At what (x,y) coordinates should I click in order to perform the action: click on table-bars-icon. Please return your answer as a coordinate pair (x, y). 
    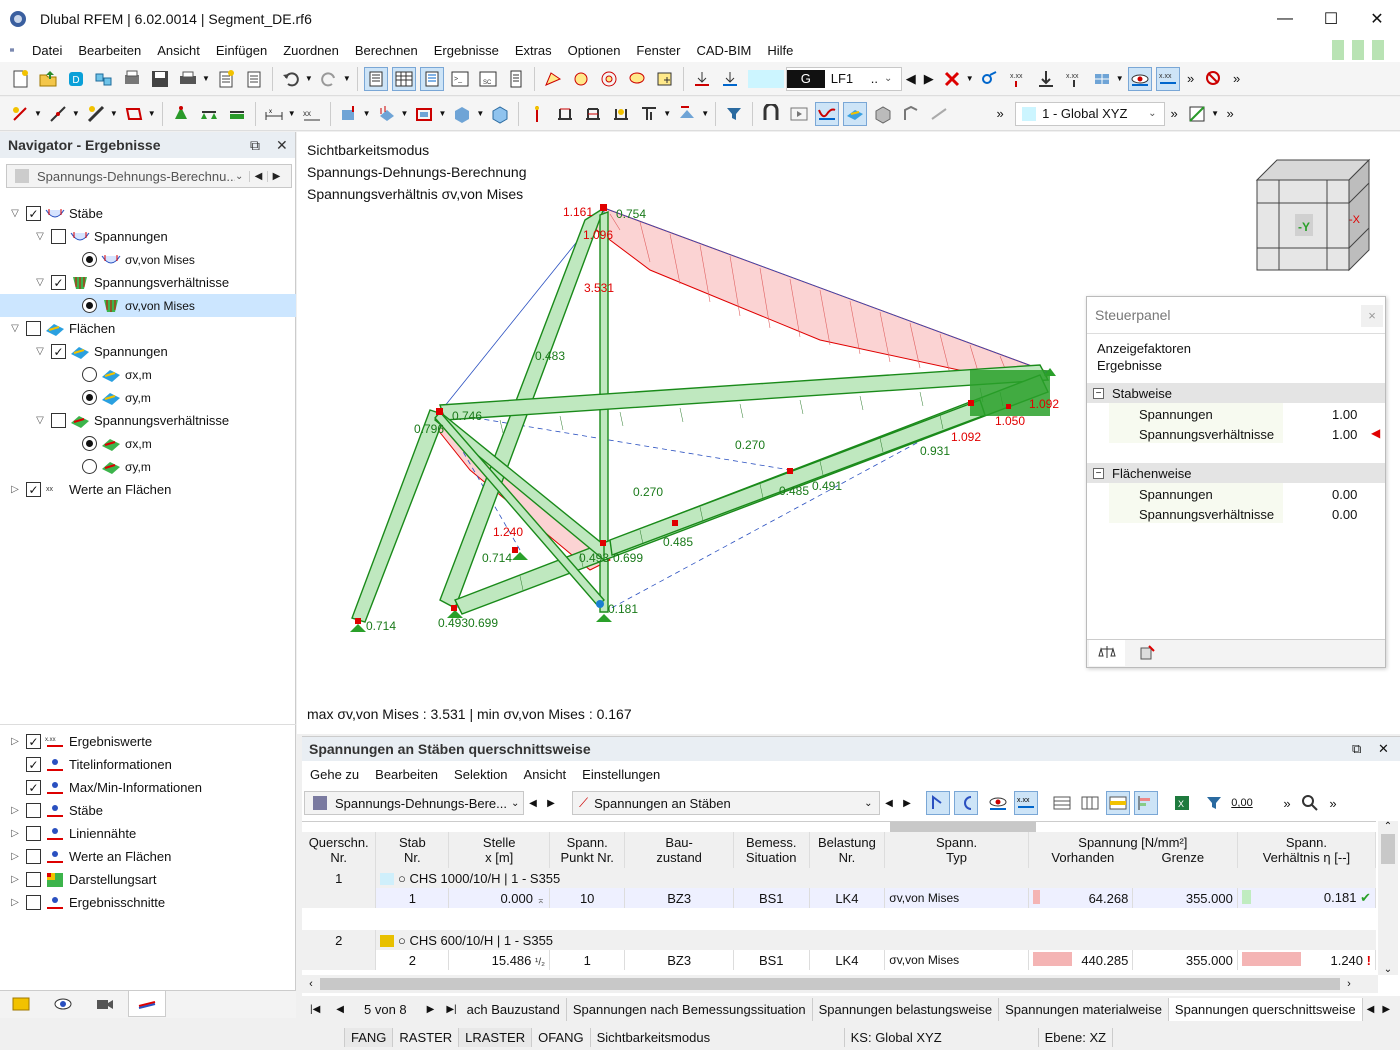
    Looking at the image, I should click on (1146, 803).